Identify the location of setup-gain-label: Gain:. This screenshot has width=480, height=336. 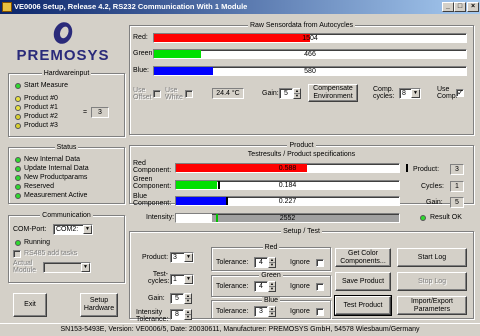
(156, 298).